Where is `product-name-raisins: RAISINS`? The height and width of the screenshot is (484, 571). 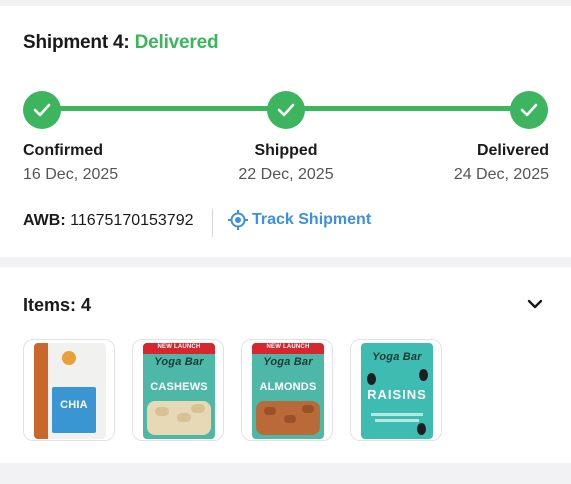
product-name-raisins: RAISINS is located at coordinates (397, 394).